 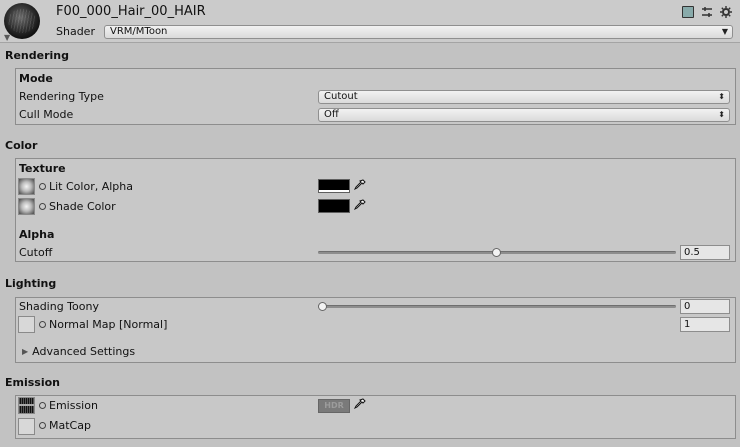 I want to click on lit-color-label-text: Lit Color, Alpha, so click(x=91, y=186).